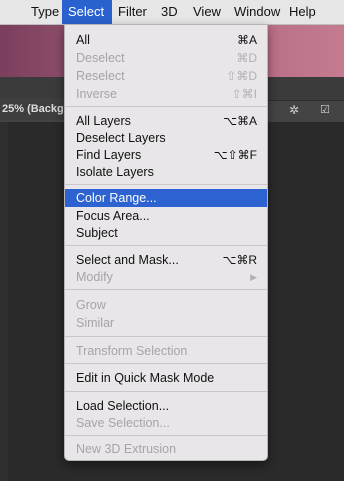  Describe the element at coordinates (87, 12) in the screenshot. I see `menubar-select: Select` at that location.